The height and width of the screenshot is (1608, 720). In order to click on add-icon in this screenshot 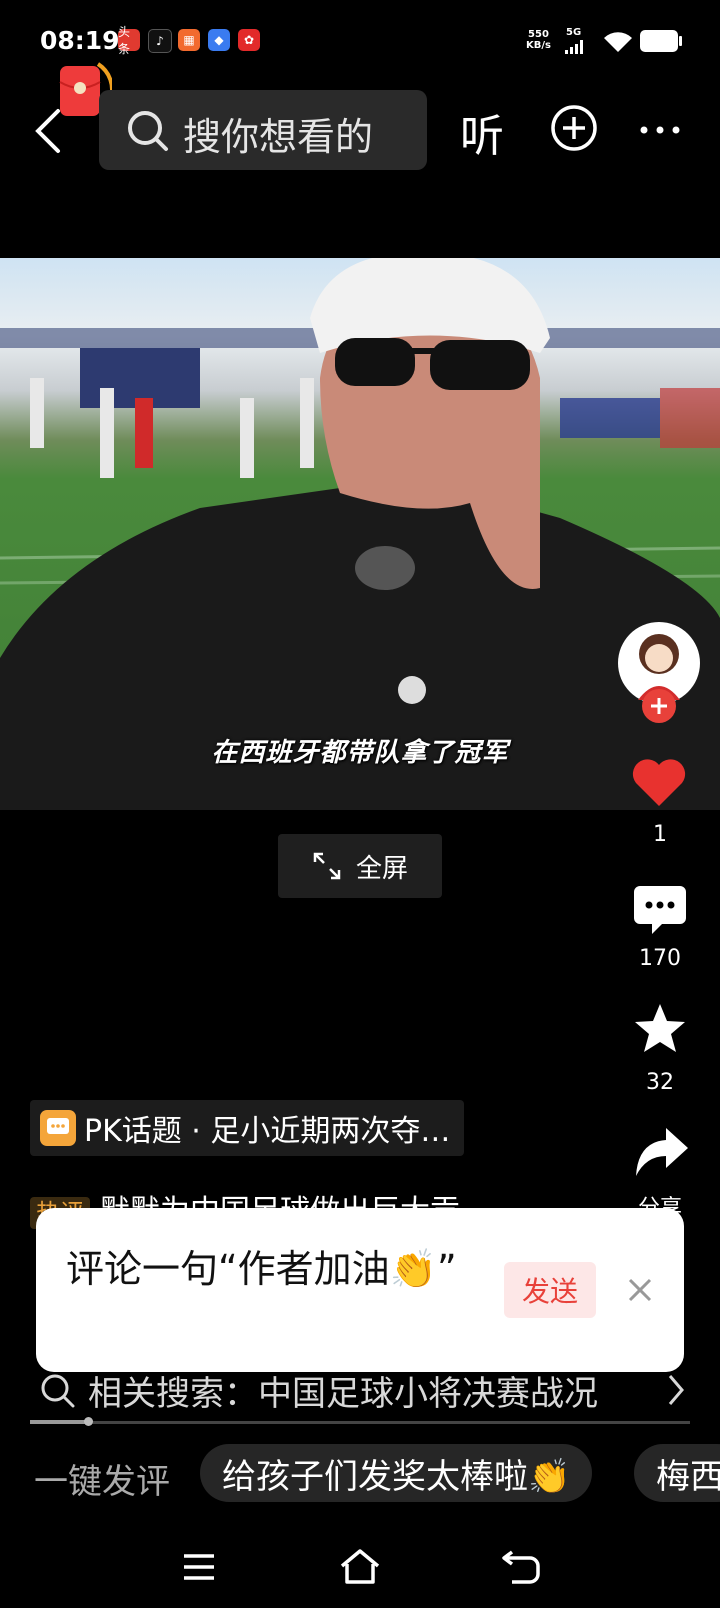, I will do `click(574, 128)`.